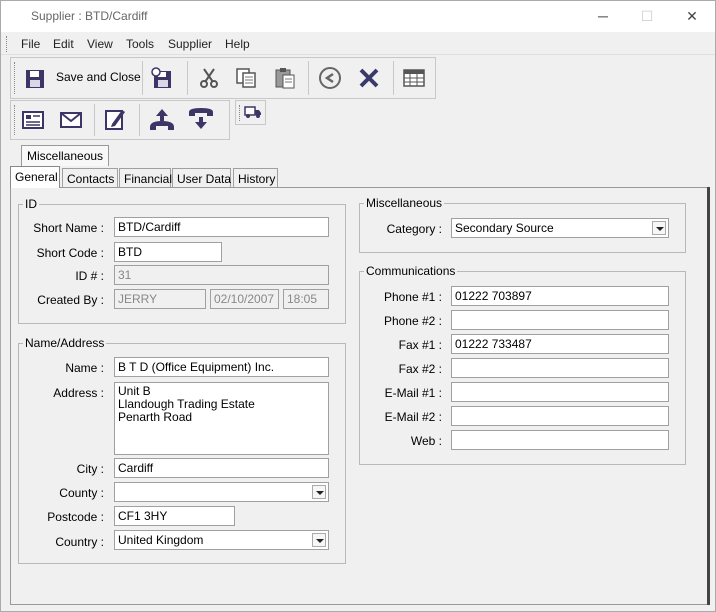  I want to click on postcode-field: CF1 3HY, so click(174, 516).